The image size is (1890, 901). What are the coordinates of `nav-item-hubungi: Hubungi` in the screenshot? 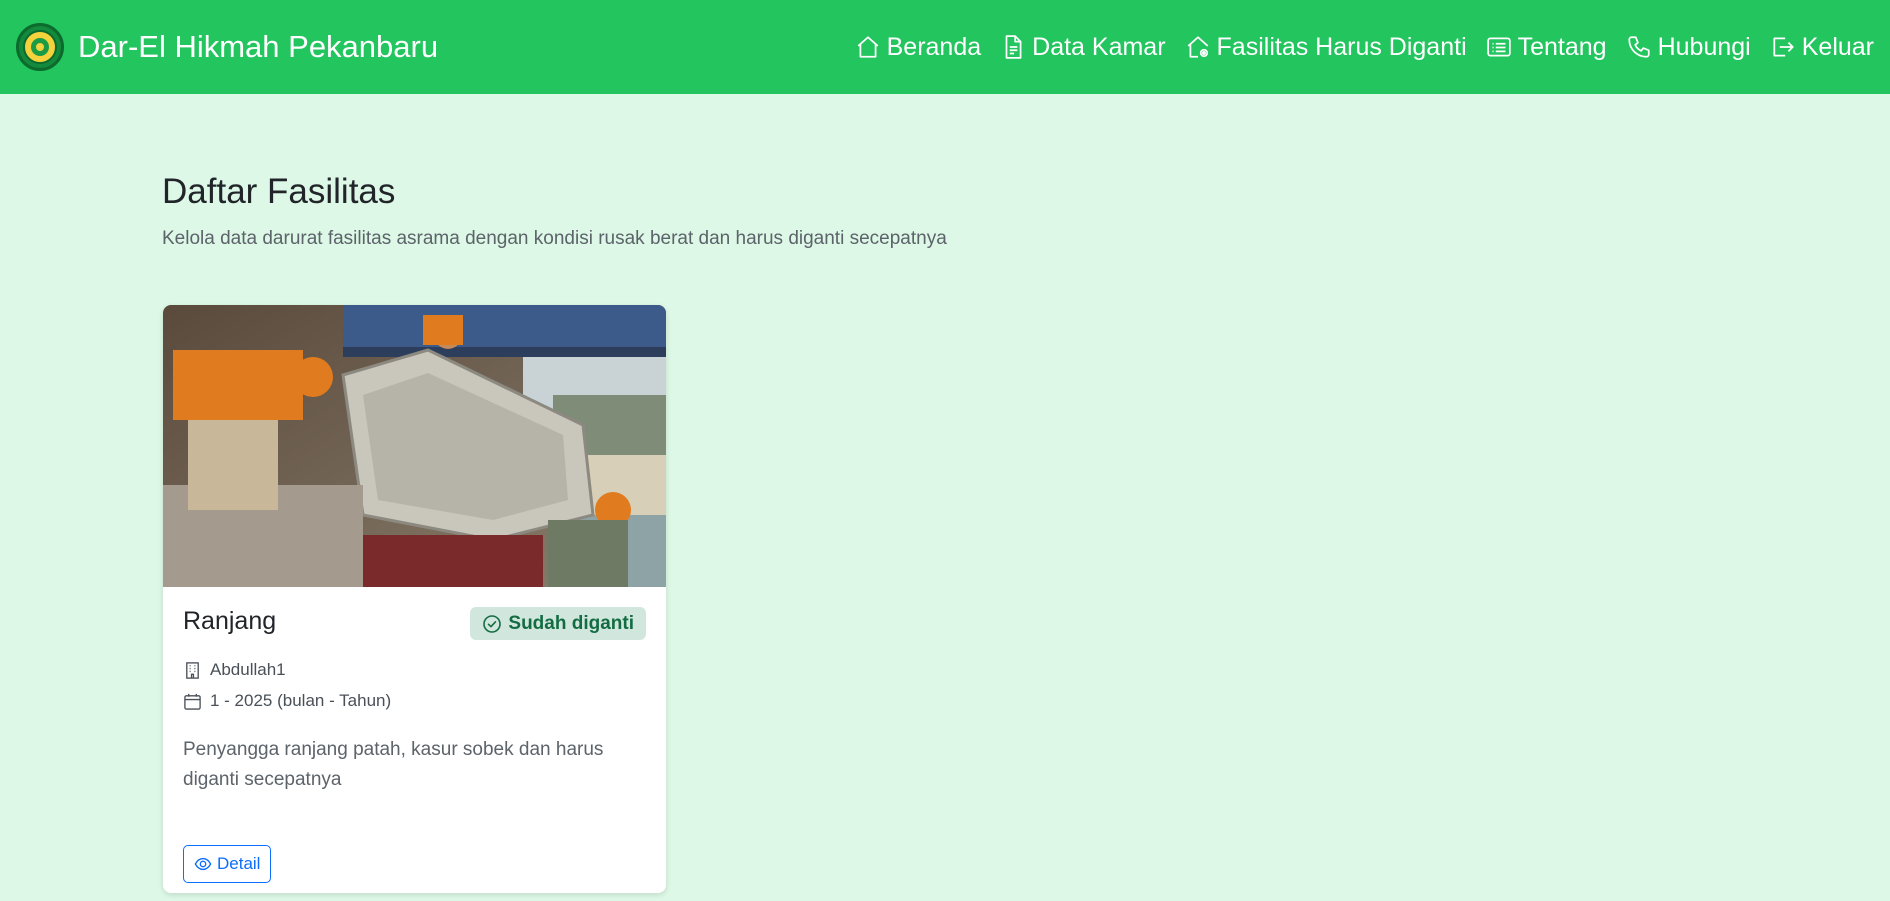 It's located at (1688, 47).